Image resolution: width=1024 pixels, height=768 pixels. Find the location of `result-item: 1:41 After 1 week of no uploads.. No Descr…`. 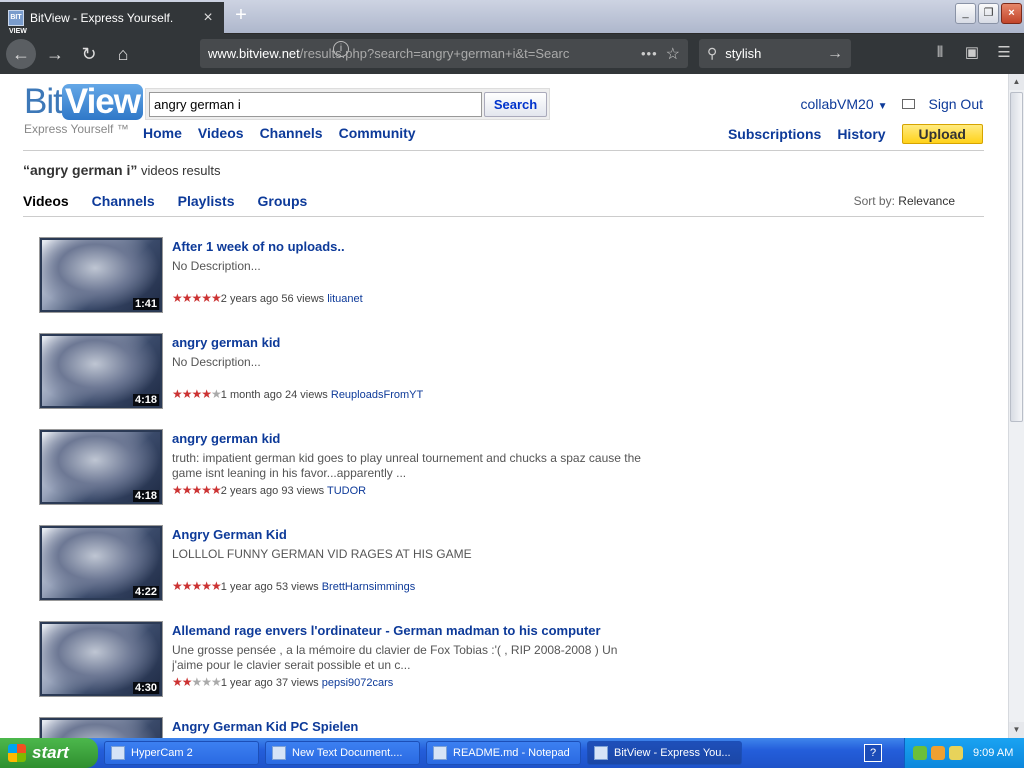

result-item: 1:41 After 1 week of no uploads.. No Descr… is located at coordinates (389, 277).